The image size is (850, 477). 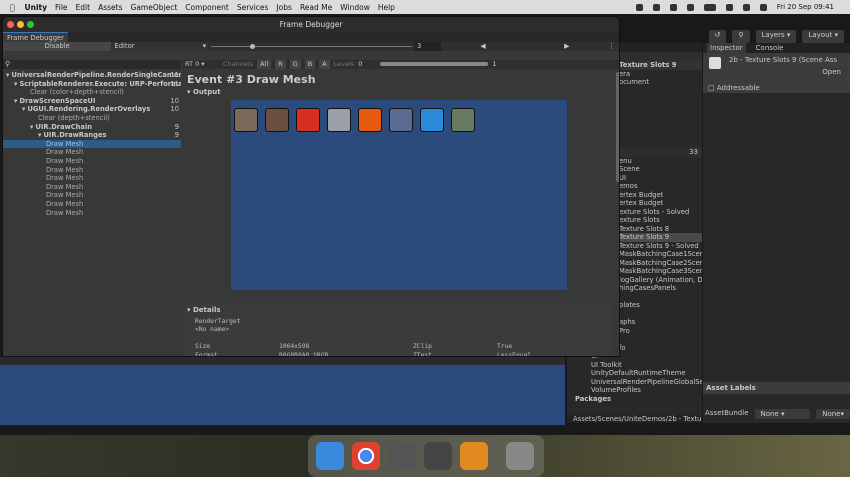 What do you see at coordinates (726, 48) in the screenshot?
I see `tab-inspector: Inspector` at bounding box center [726, 48].